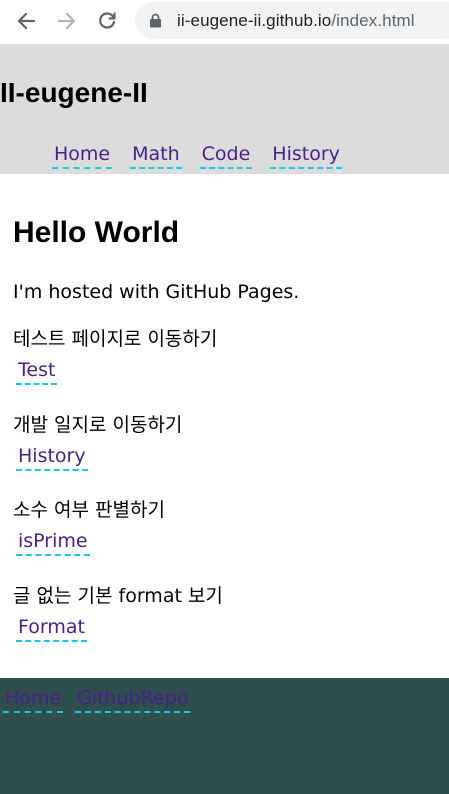 The image size is (449, 794). I want to click on entry-text-isprime: 소수 여부 판별하기, so click(89, 510).